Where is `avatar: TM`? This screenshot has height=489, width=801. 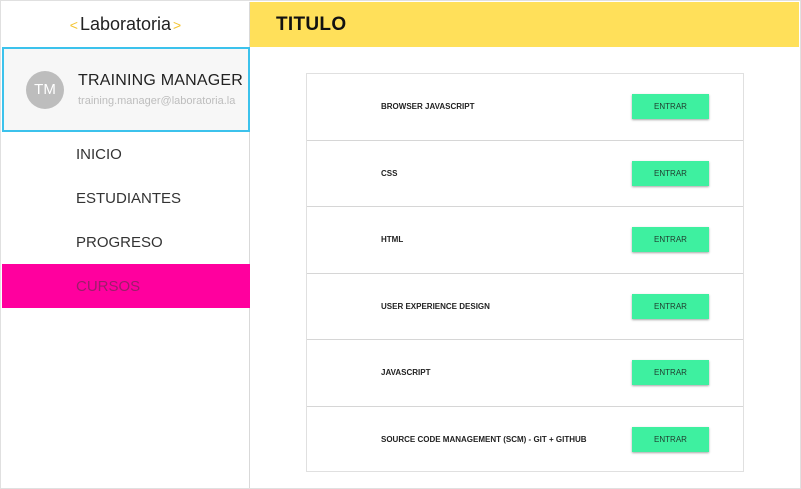
avatar: TM is located at coordinates (45, 89).